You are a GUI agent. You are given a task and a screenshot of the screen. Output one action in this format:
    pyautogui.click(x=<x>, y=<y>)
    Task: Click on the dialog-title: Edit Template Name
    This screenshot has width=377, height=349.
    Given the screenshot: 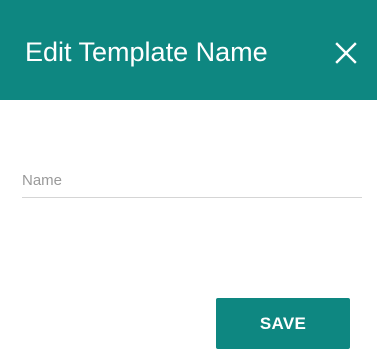 What is the action you would take?
    pyautogui.click(x=146, y=52)
    